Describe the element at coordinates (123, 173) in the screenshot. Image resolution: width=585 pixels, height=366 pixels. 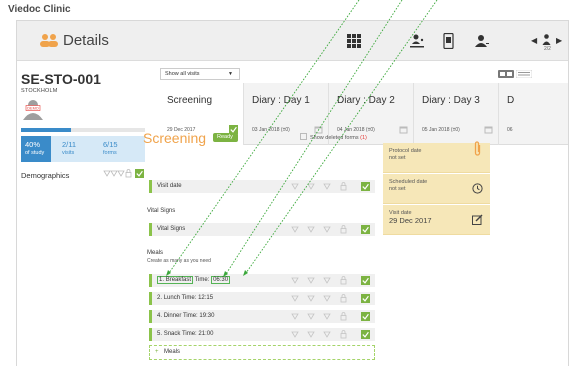
I see `demographics-status-icons` at that location.